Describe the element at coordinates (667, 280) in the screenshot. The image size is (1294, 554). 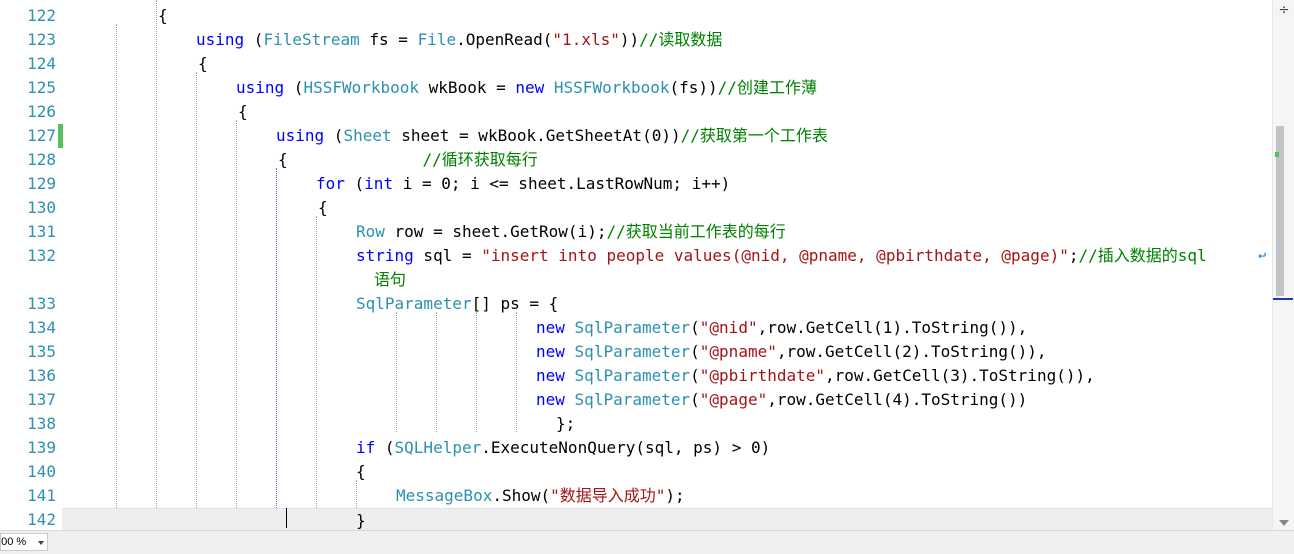
I see `code-line: 语句` at that location.